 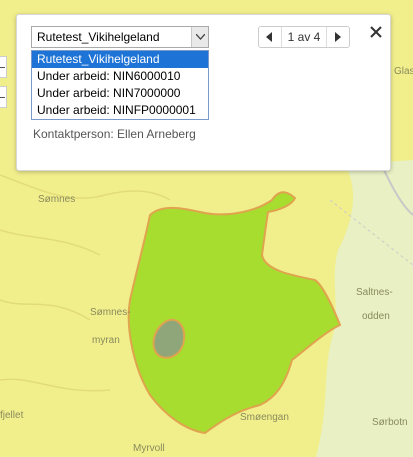 What do you see at coordinates (149, 448) in the screenshot?
I see `map-label-myrvoll: Myrvoll` at bounding box center [149, 448].